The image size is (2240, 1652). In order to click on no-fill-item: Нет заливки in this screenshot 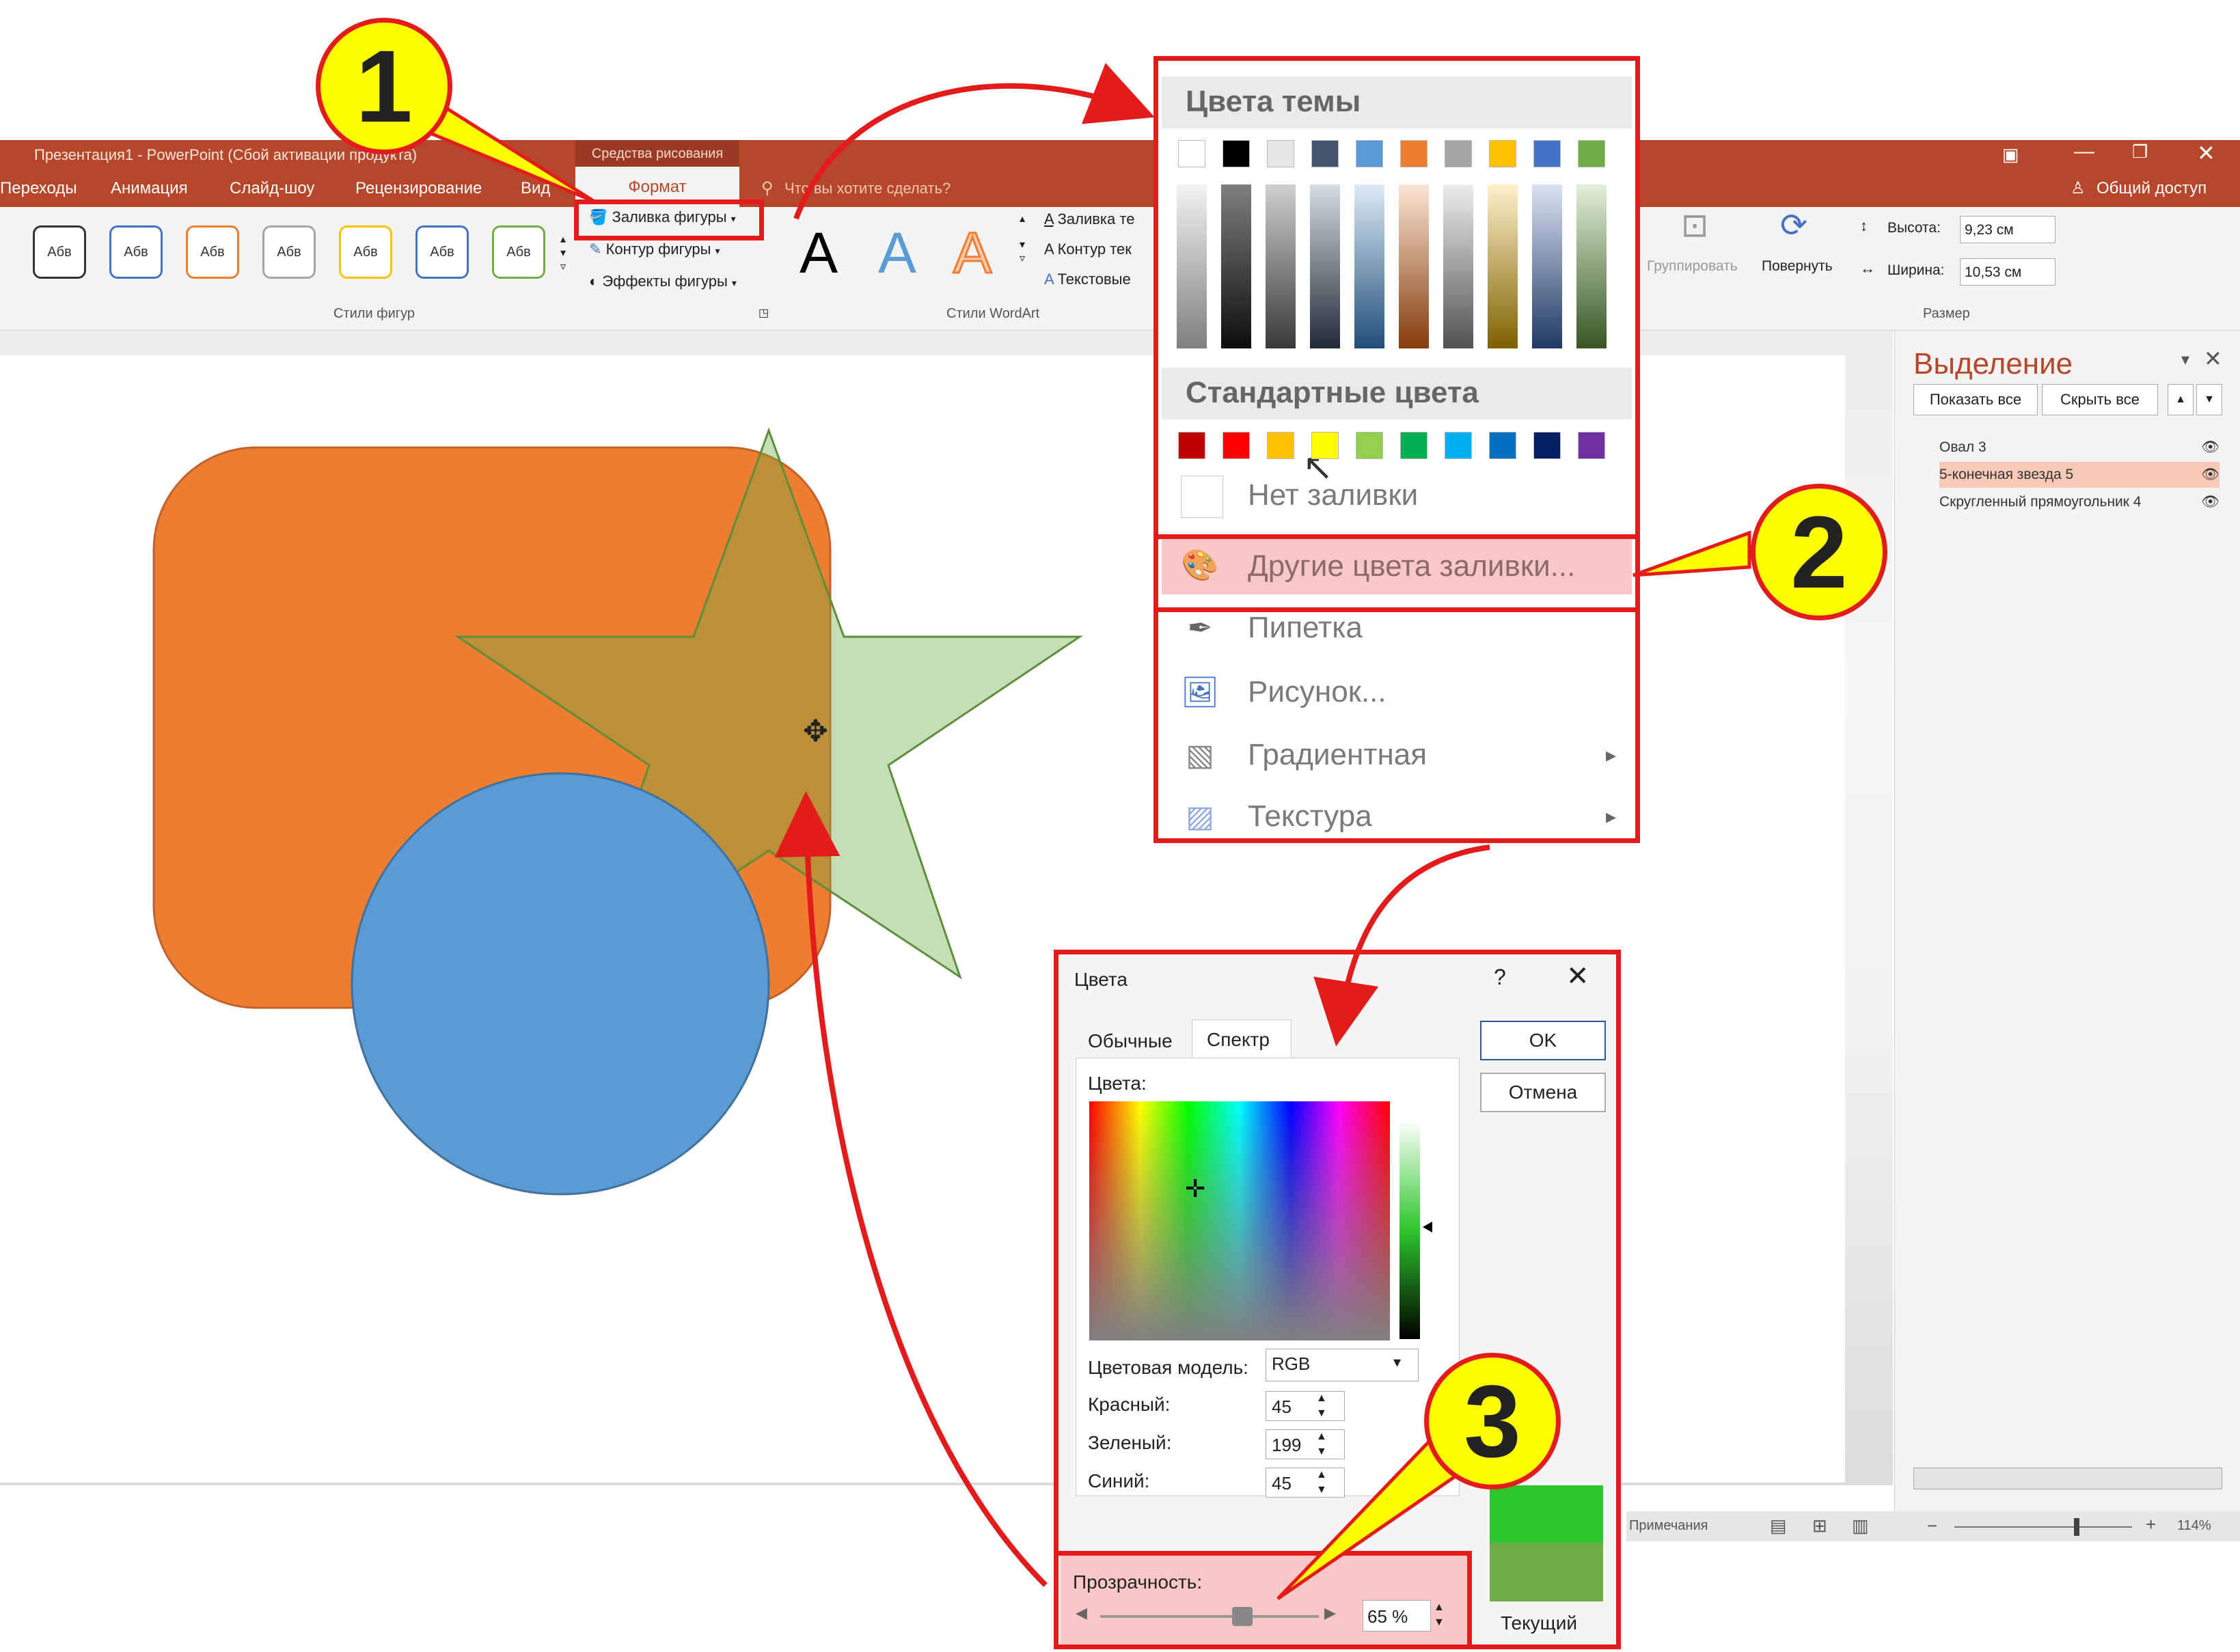, I will do `click(1333, 495)`.